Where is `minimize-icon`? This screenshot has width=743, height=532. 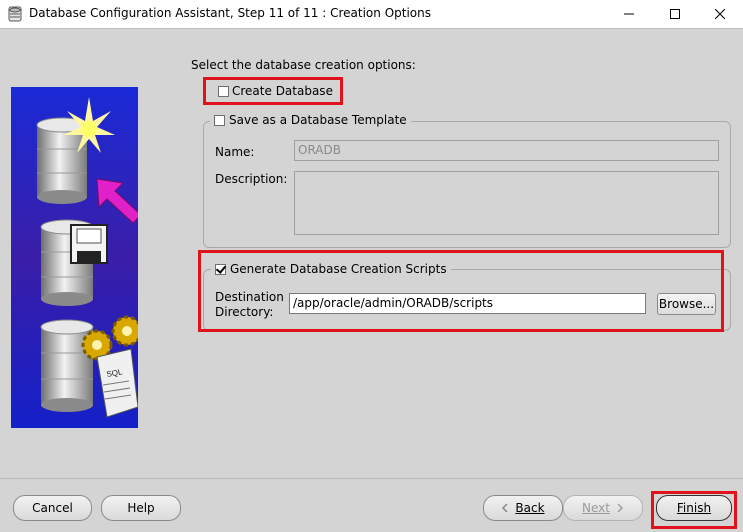 minimize-icon is located at coordinates (629, 14).